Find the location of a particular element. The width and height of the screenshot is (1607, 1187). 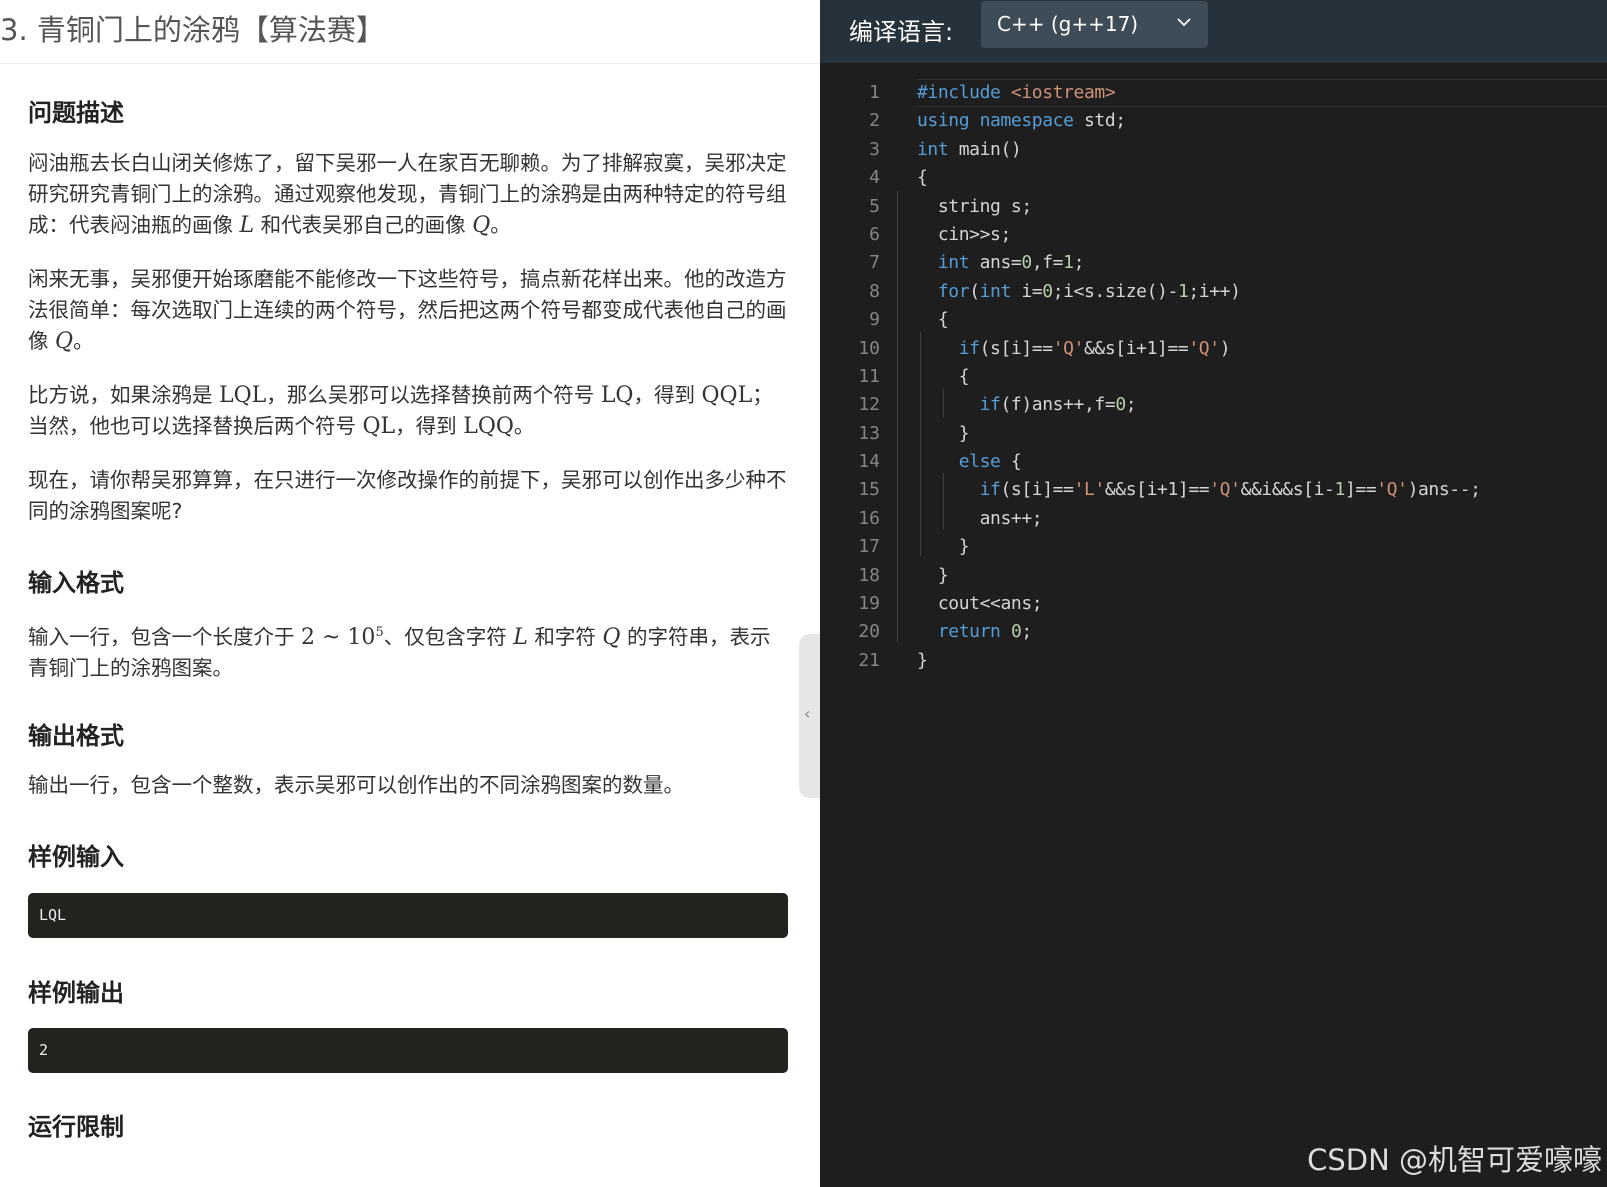

code-token: namespace is located at coordinates (1026, 121).